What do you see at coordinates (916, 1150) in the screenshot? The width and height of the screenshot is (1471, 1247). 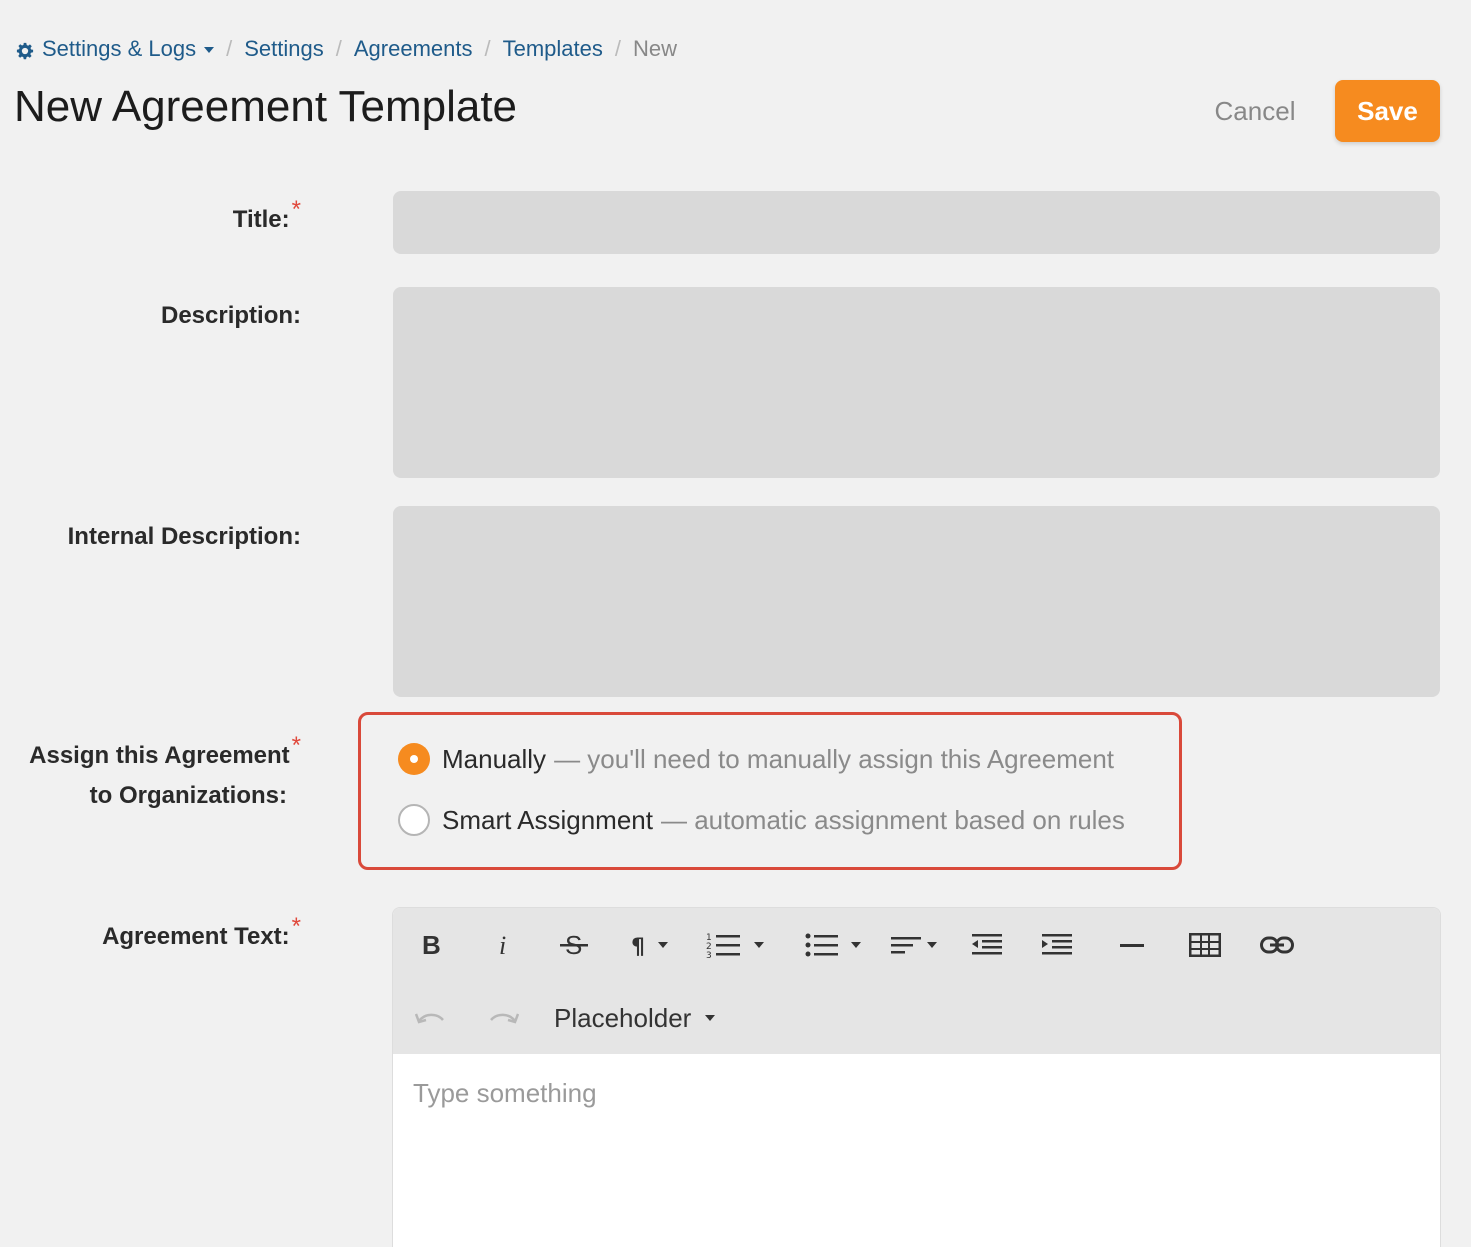 I see `editor-content-area: Type something` at bounding box center [916, 1150].